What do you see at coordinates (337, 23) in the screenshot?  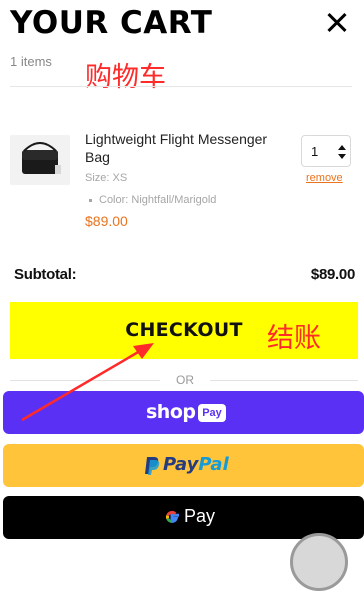 I see `close-icon` at bounding box center [337, 23].